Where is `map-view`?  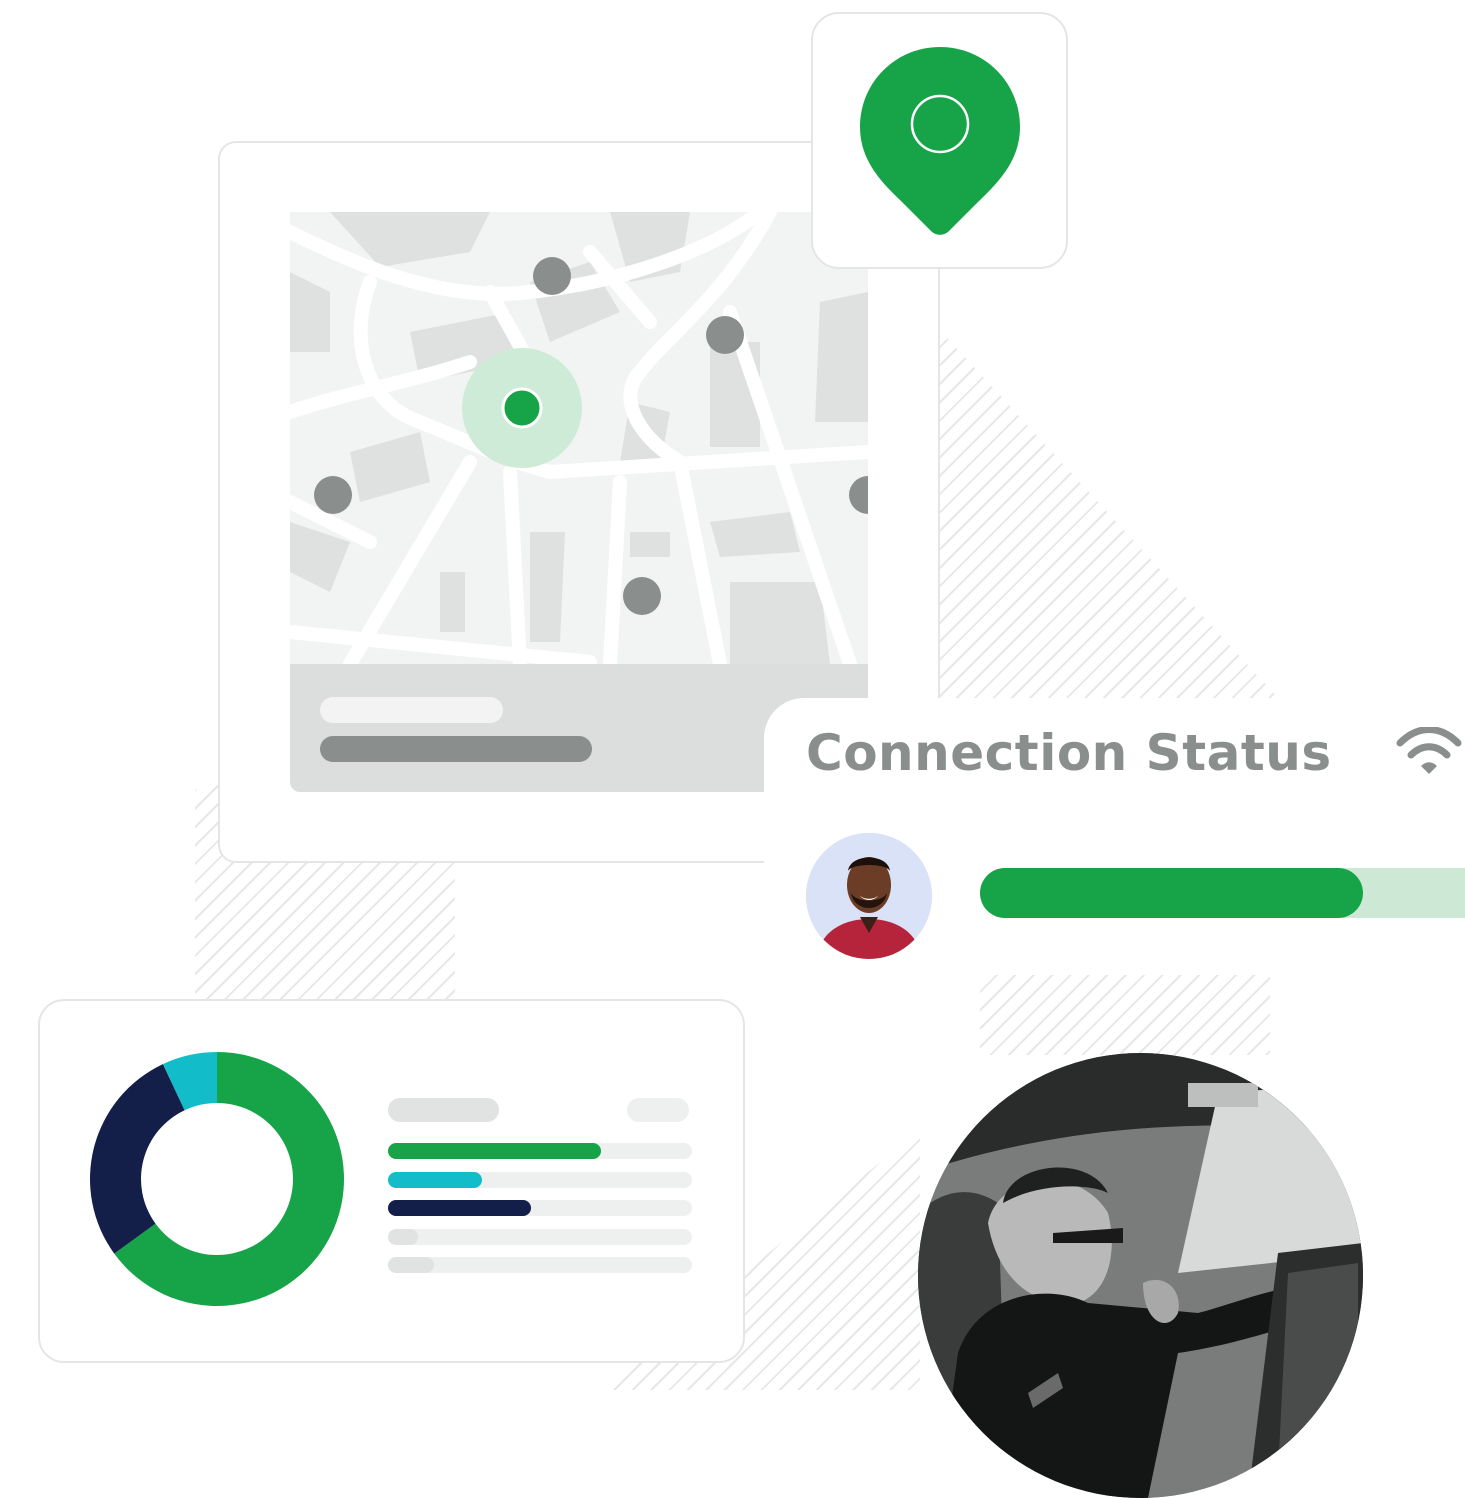 map-view is located at coordinates (579, 438).